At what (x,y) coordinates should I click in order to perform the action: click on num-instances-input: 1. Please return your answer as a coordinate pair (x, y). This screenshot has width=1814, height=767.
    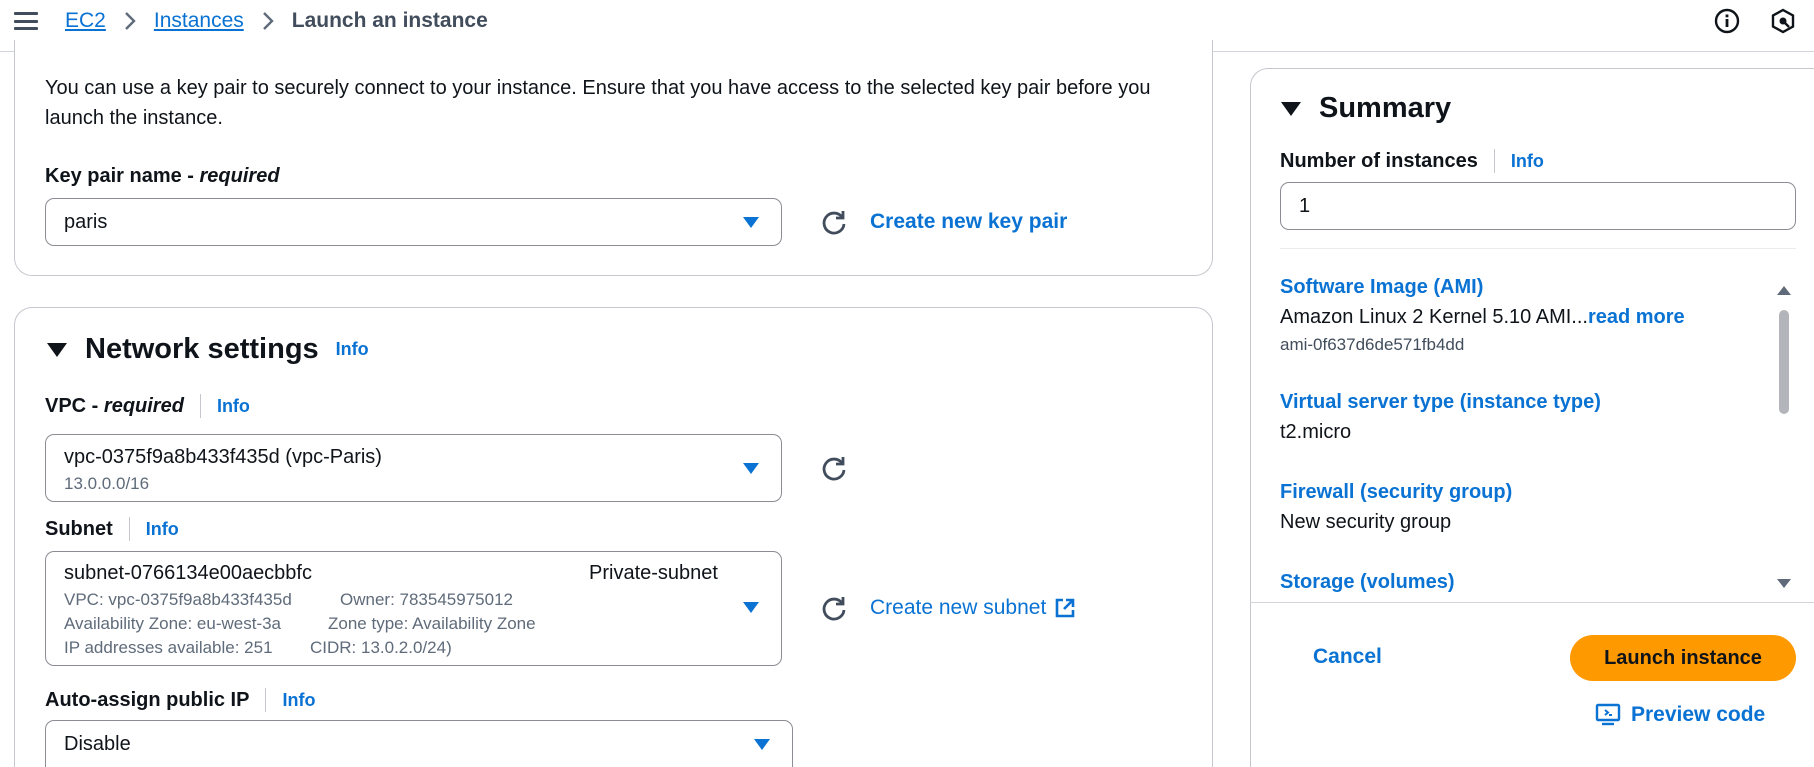
    Looking at the image, I should click on (1538, 206).